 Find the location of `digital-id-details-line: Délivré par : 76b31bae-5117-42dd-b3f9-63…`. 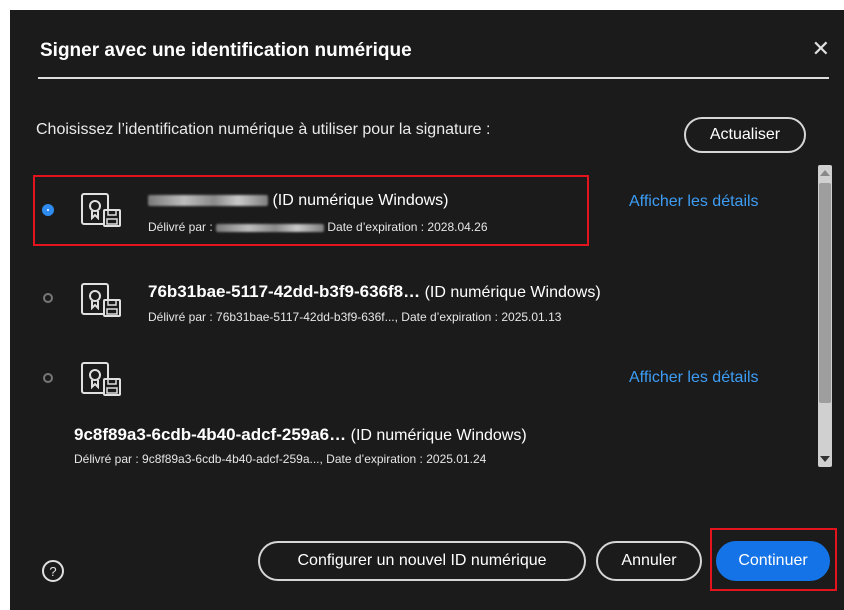

digital-id-details-line: Délivré par : 76b31bae-5117-42dd-b3f9-63… is located at coordinates (354, 317).